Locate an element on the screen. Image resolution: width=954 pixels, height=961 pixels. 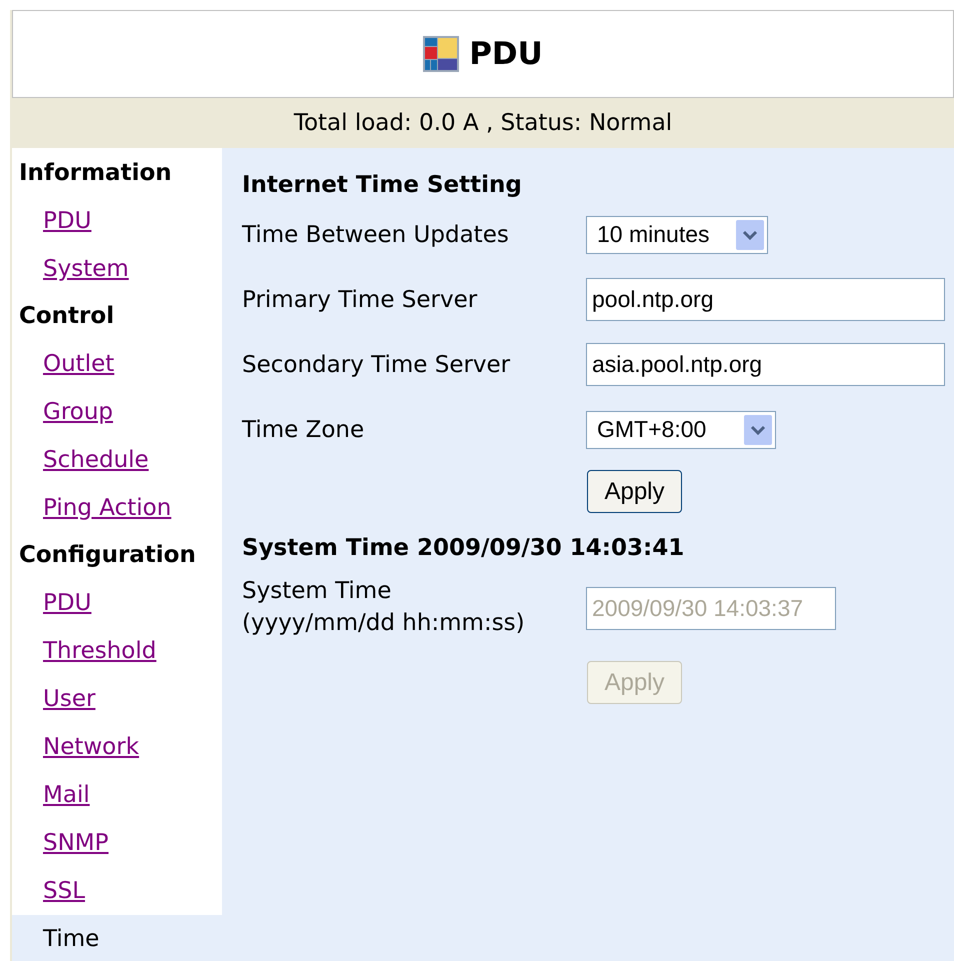
apply-button: Apply is located at coordinates (634, 491).